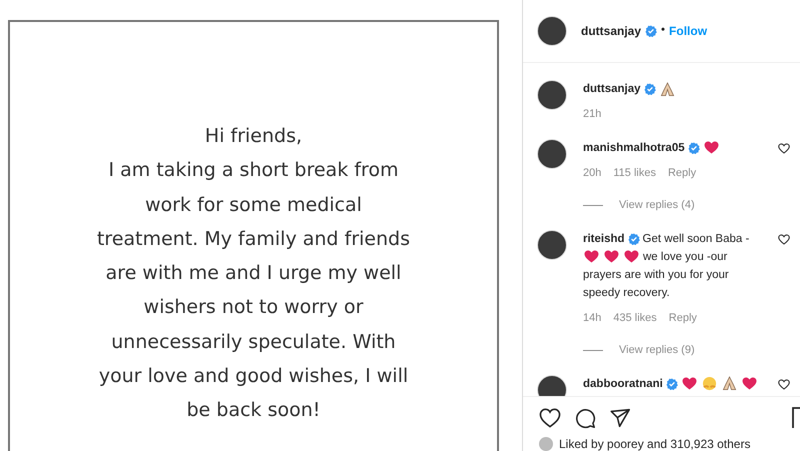 Image resolution: width=800 pixels, height=451 pixels. Describe the element at coordinates (709, 383) in the screenshot. I see `hugging-face-emoji-icon` at that location.